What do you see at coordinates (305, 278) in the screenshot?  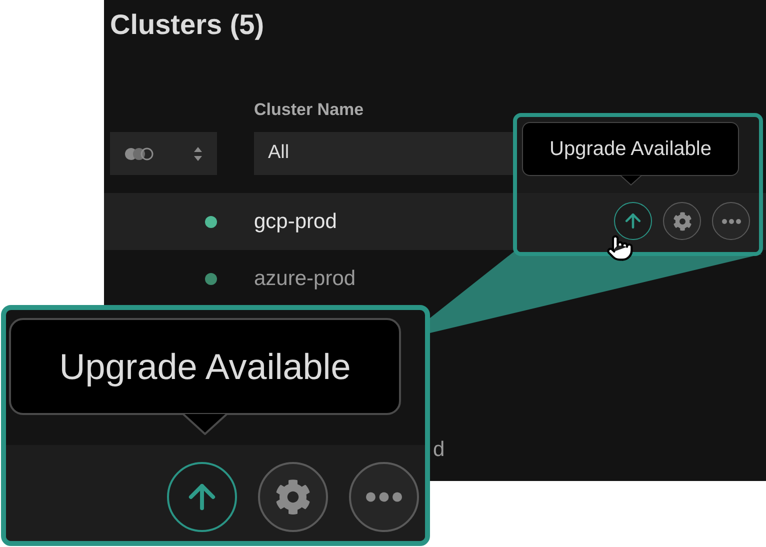 I see `cluster-name: azure-prod` at bounding box center [305, 278].